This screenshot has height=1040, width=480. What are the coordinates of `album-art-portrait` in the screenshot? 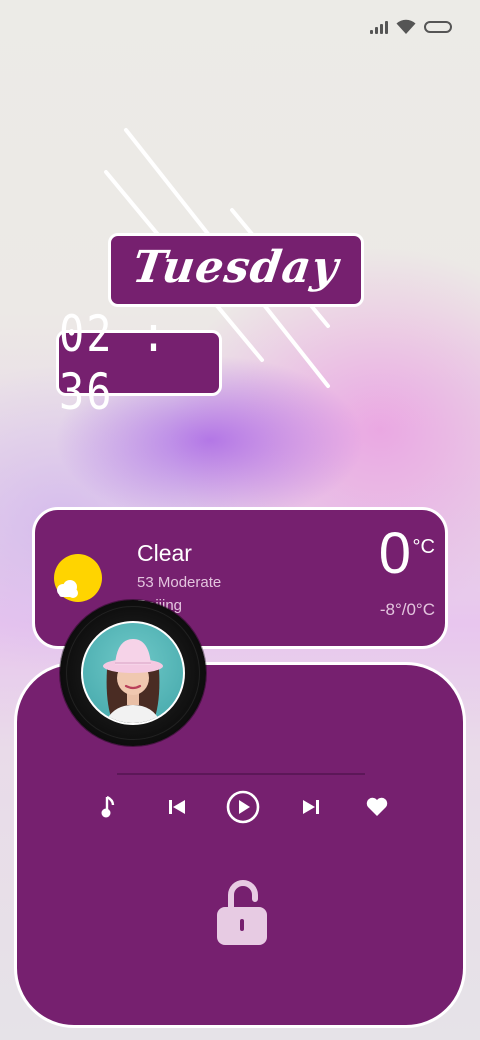 It's located at (133, 681).